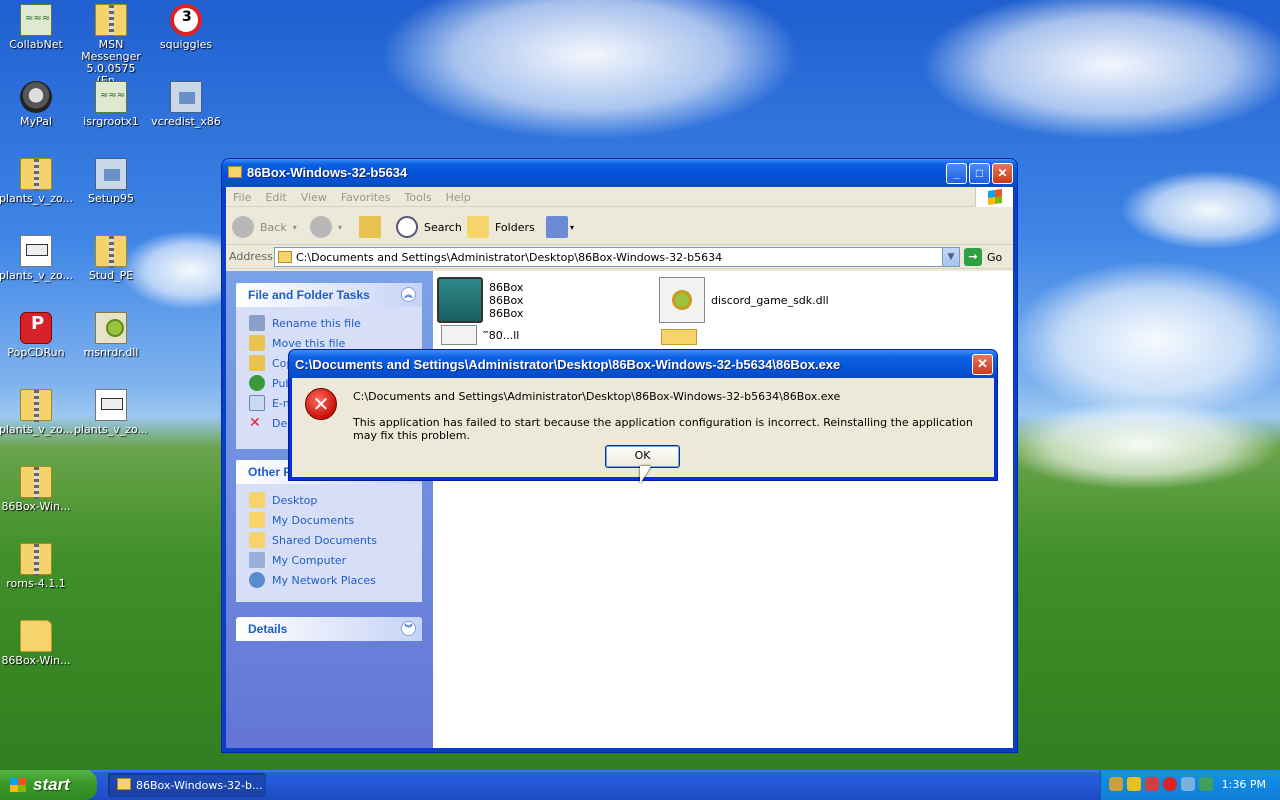 The height and width of the screenshot is (800, 1280). Describe the element at coordinates (329, 295) in the screenshot. I see `panel-header: File and Folder Tasks ︽` at that location.